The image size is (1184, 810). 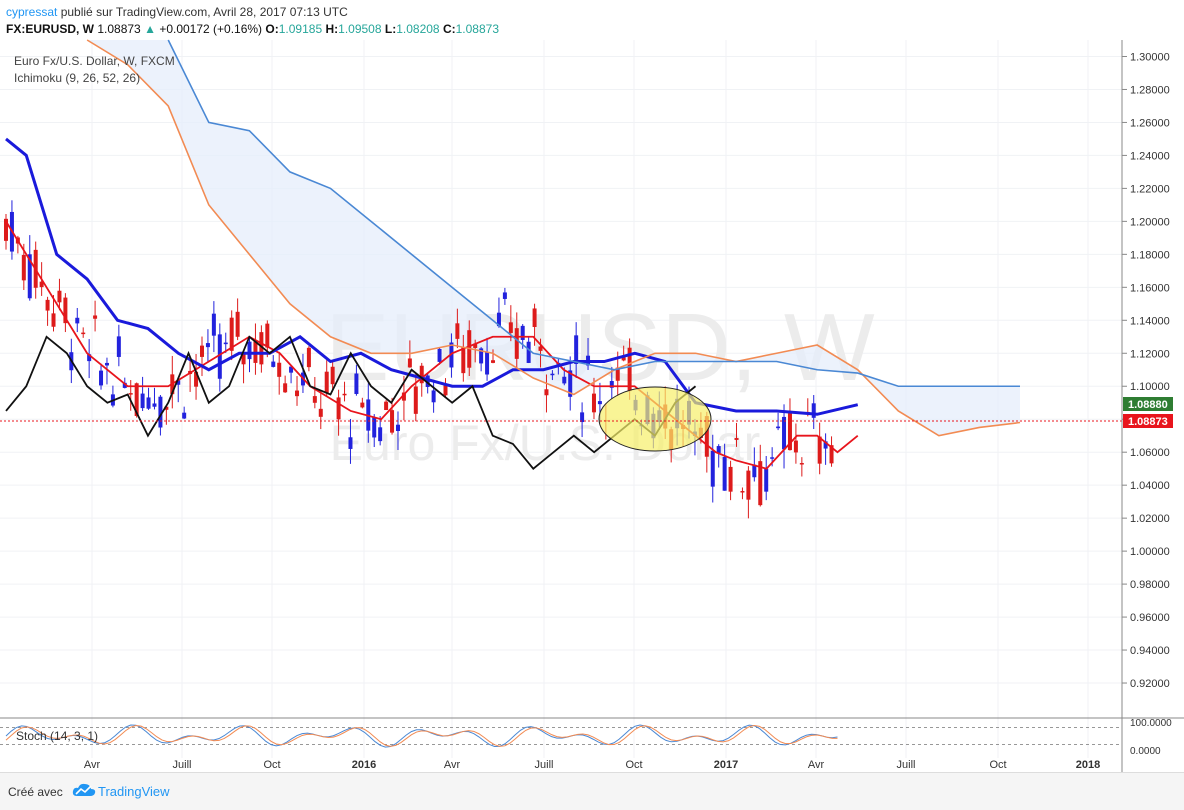 I want to click on stoch-tick-label-0: 100.0000, so click(x=1151, y=723).